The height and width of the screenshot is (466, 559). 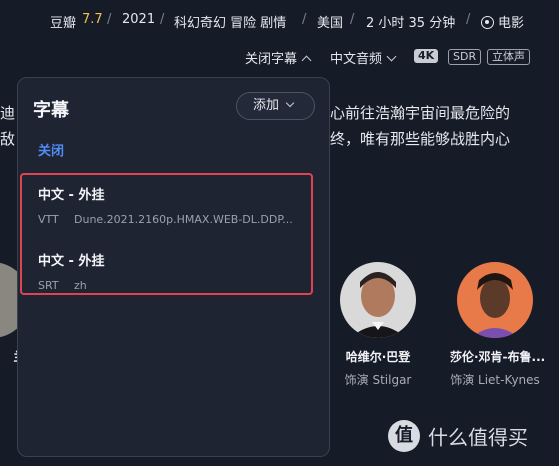 I want to click on subtitle-track: 中文 - 外挂 SRT zh, so click(x=168, y=271).